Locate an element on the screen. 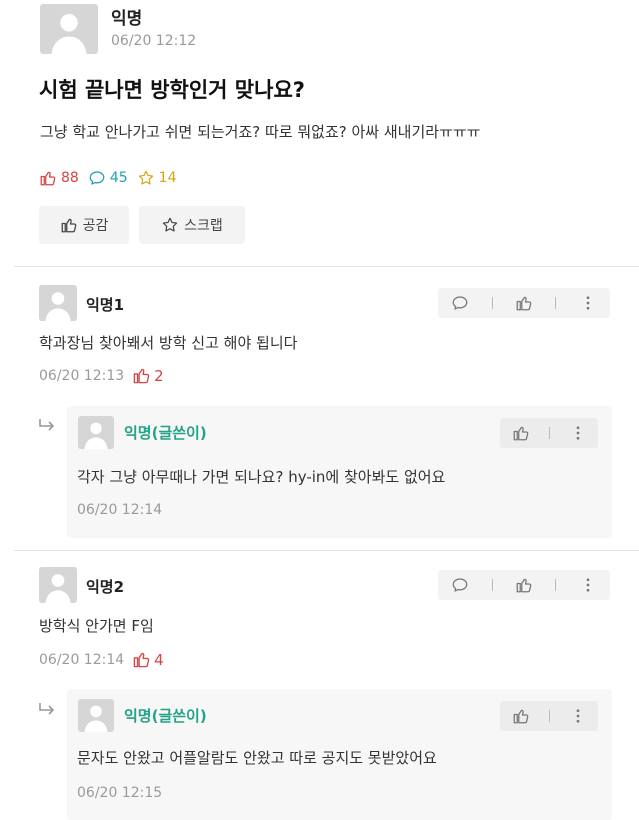  reply-time: 06/20 12:15 is located at coordinates (120, 793).